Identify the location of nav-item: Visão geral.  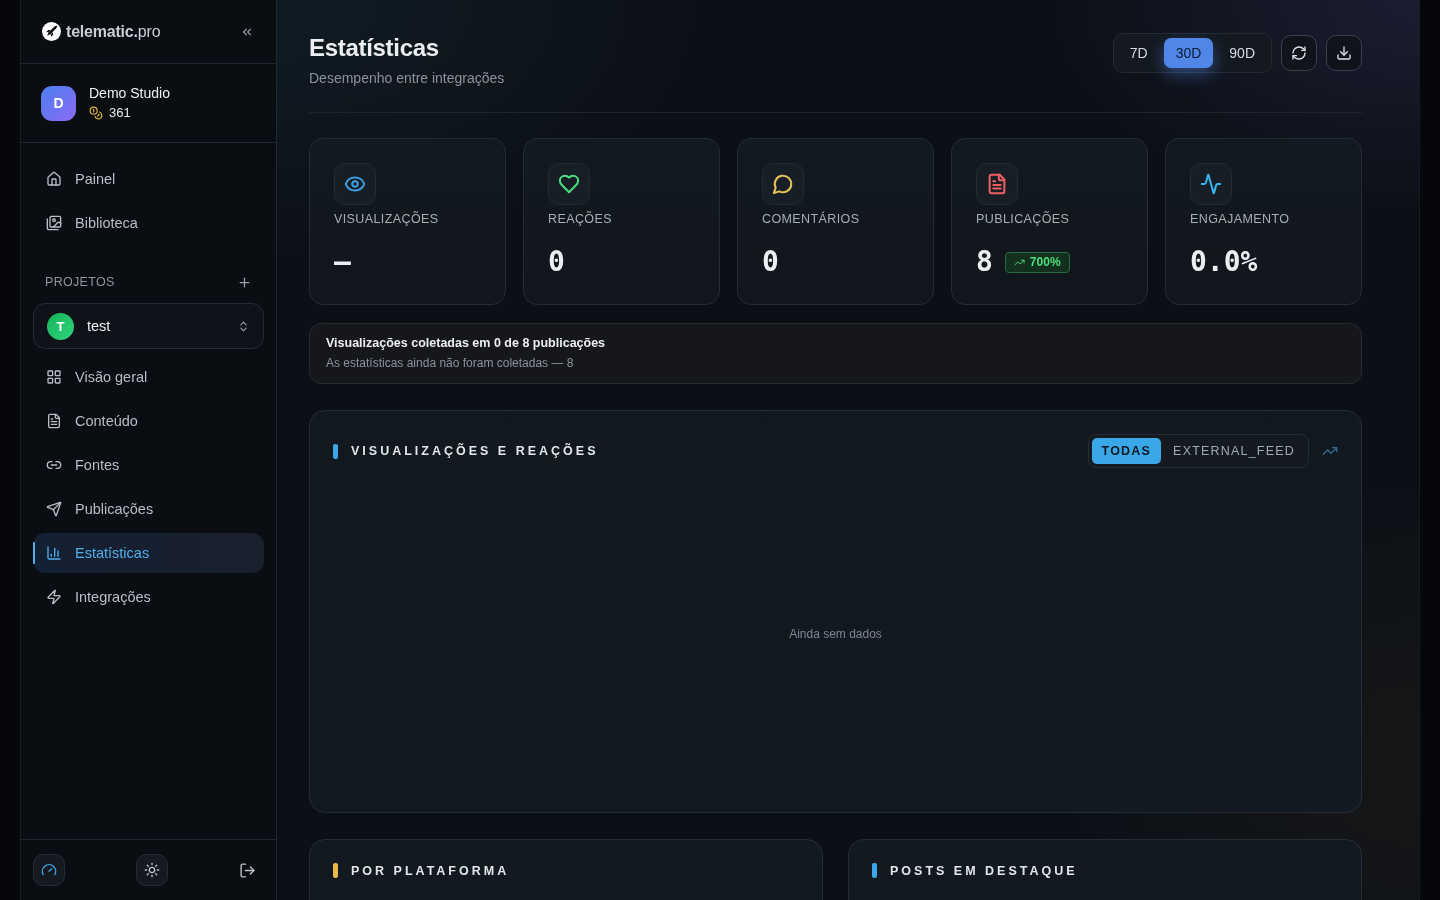
(148, 377).